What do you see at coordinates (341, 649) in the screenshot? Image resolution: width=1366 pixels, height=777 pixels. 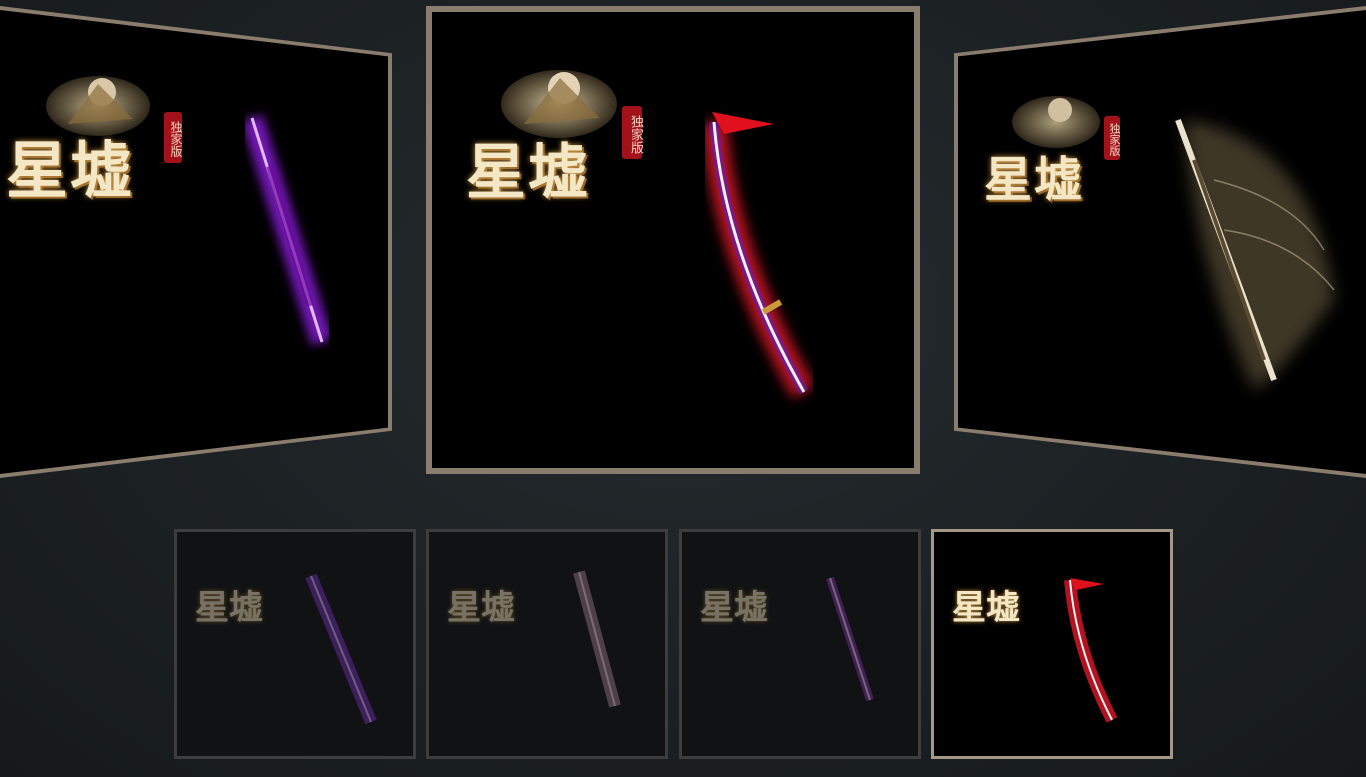 I see `violet-greatsword-icon` at bounding box center [341, 649].